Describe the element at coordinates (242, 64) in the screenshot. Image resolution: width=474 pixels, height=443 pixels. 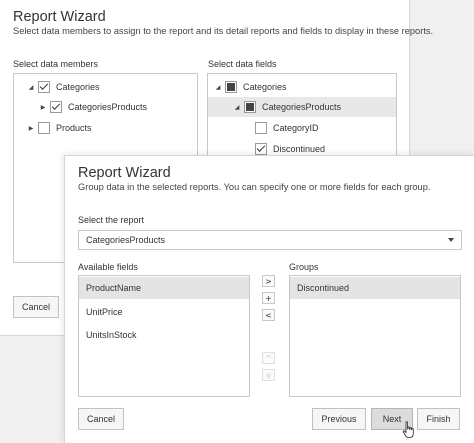
I see `fields-label: Select data fields` at that location.